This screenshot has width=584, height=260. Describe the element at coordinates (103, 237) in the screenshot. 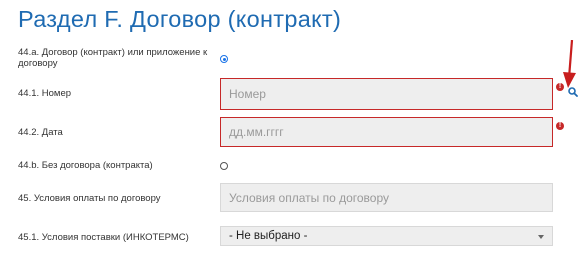

I see `delivery-terms-label: 45.1. Условия поставки (ИНКОТЕРМС)` at that location.